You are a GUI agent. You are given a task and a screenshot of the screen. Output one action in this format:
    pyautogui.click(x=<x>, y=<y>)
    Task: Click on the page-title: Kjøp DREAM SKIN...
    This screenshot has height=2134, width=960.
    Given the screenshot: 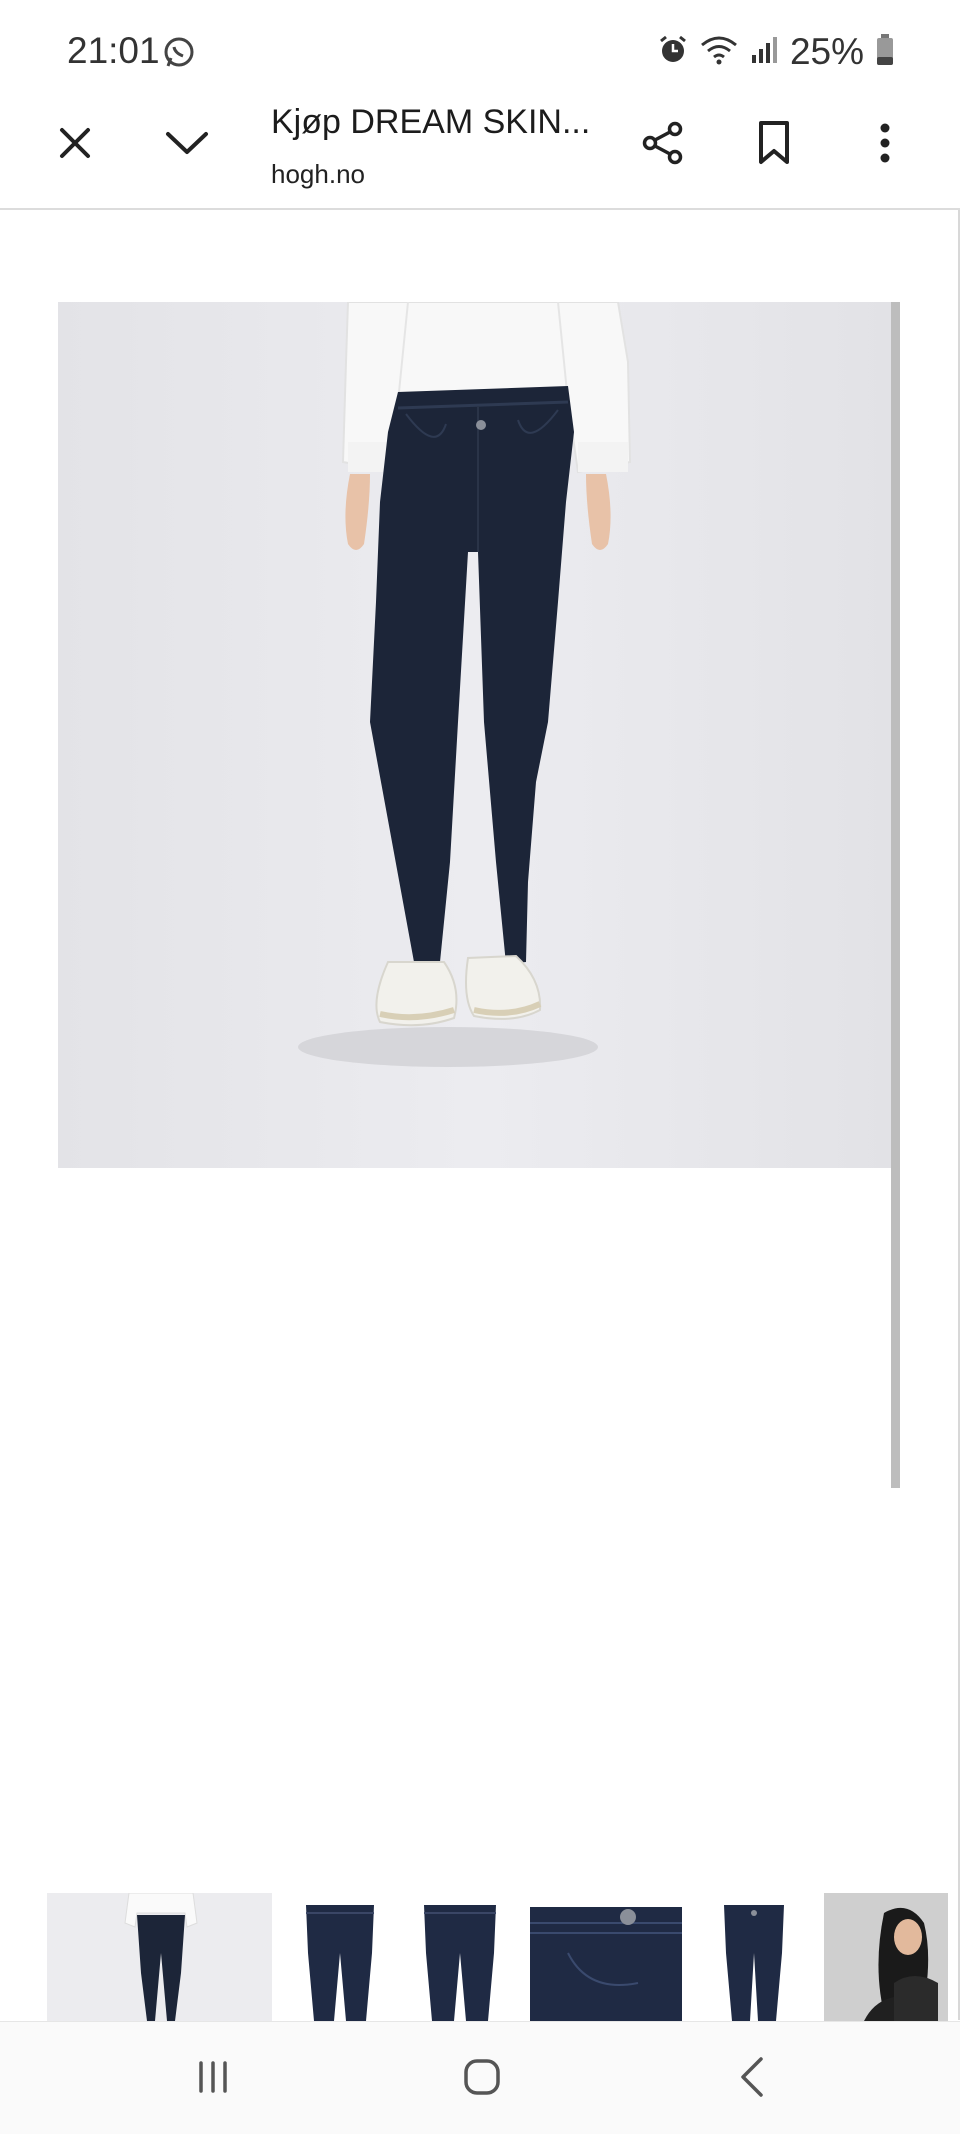 What is the action you would take?
    pyautogui.click(x=430, y=122)
    